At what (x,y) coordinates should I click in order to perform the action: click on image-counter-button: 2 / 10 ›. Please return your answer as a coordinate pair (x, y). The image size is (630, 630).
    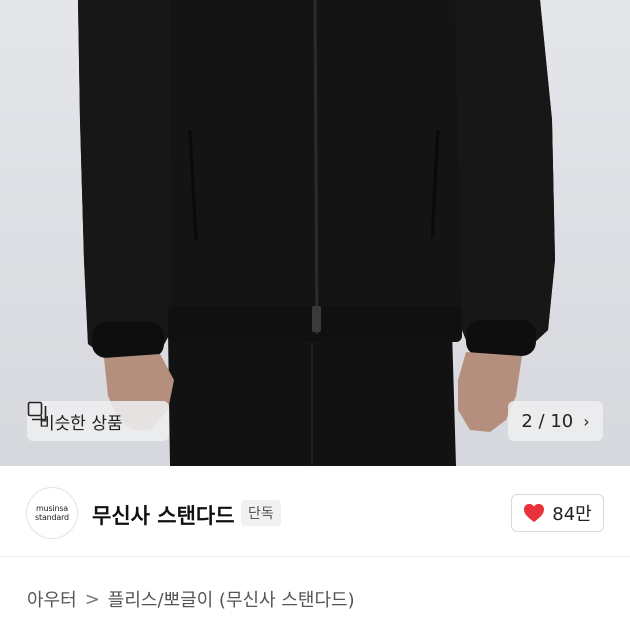
    Looking at the image, I should click on (555, 421).